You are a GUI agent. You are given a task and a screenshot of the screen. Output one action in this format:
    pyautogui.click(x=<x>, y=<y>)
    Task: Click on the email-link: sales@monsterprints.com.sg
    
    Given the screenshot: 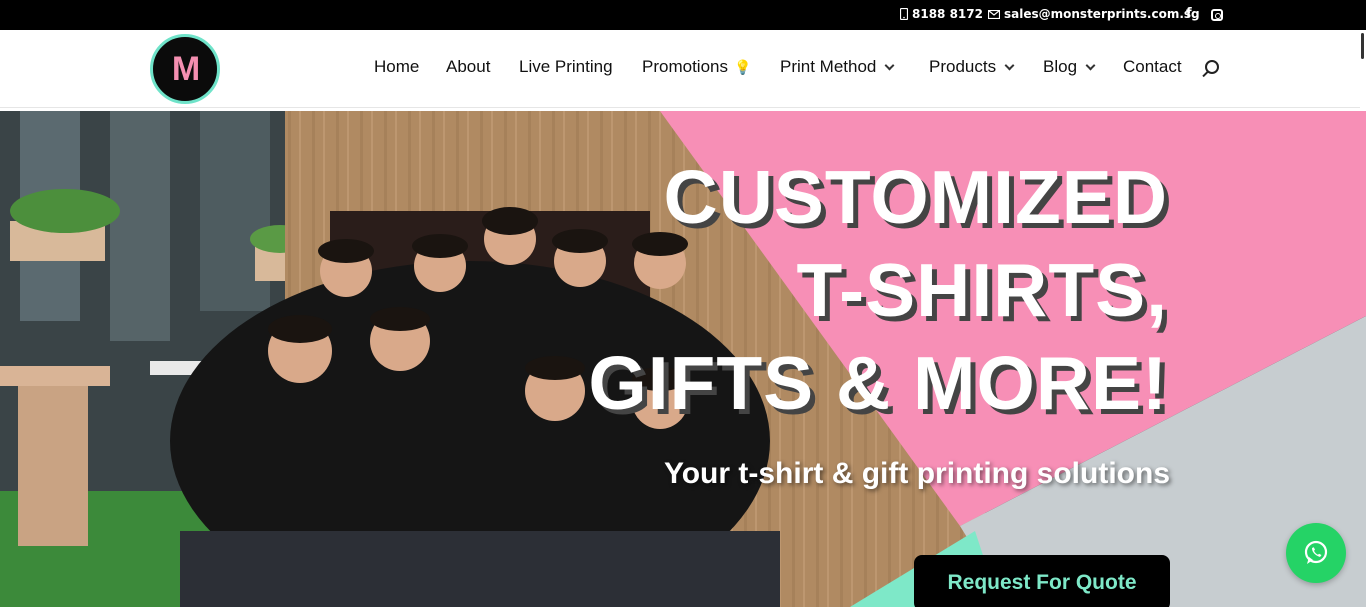 What is the action you would take?
    pyautogui.click(x=1094, y=14)
    